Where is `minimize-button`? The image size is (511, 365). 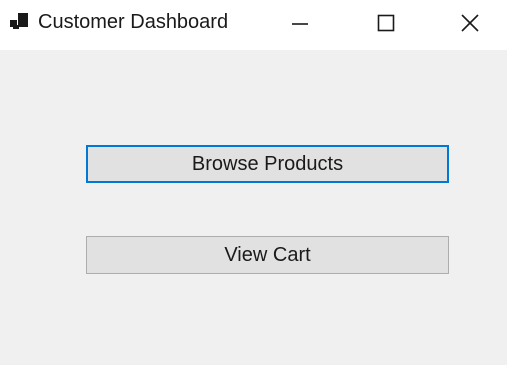
minimize-button is located at coordinates (300, 23).